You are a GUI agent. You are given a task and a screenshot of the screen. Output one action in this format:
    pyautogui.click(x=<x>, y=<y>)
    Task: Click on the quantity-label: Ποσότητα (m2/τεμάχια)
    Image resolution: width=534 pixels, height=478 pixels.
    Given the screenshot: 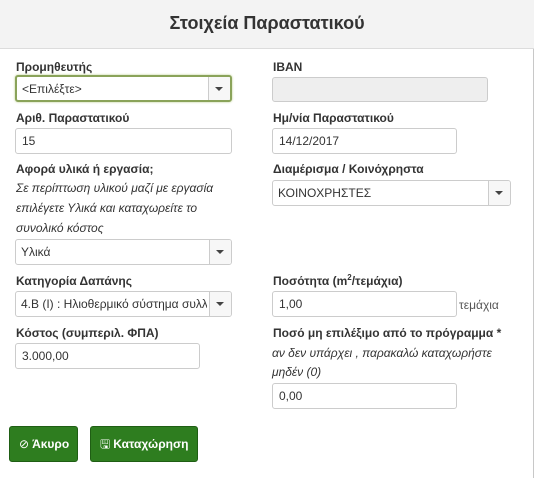 What is the action you would take?
    pyautogui.click(x=338, y=280)
    